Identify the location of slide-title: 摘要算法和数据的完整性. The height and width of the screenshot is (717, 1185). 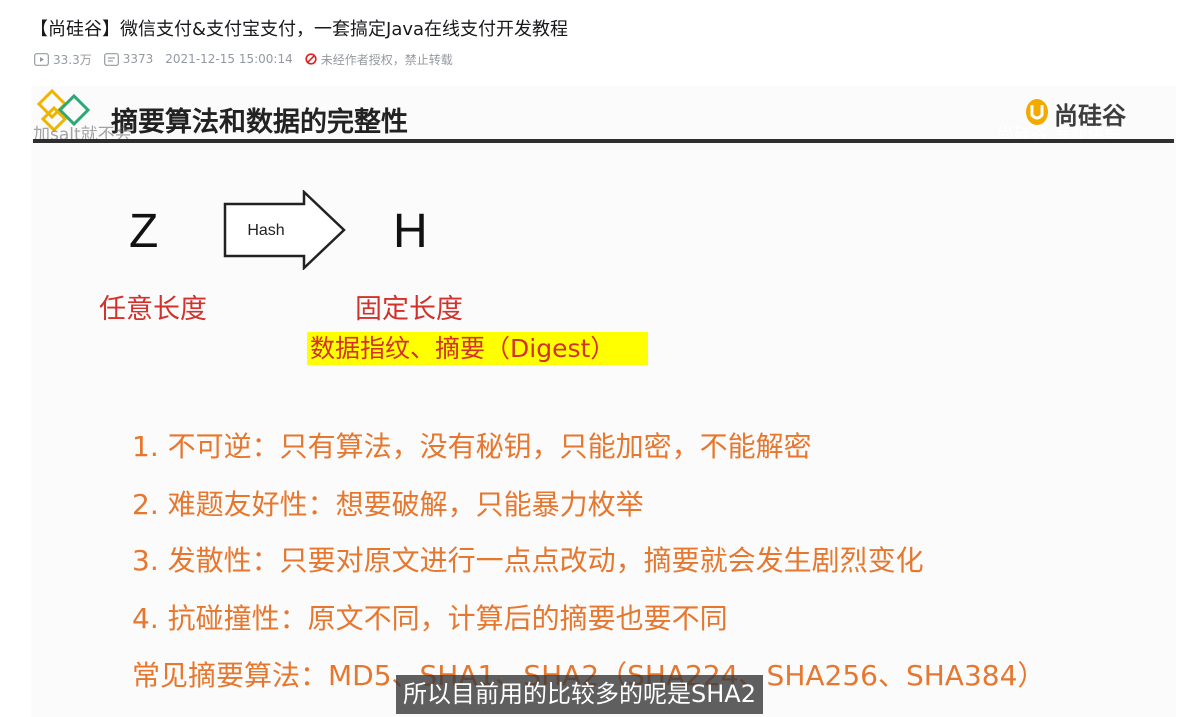
(259, 122).